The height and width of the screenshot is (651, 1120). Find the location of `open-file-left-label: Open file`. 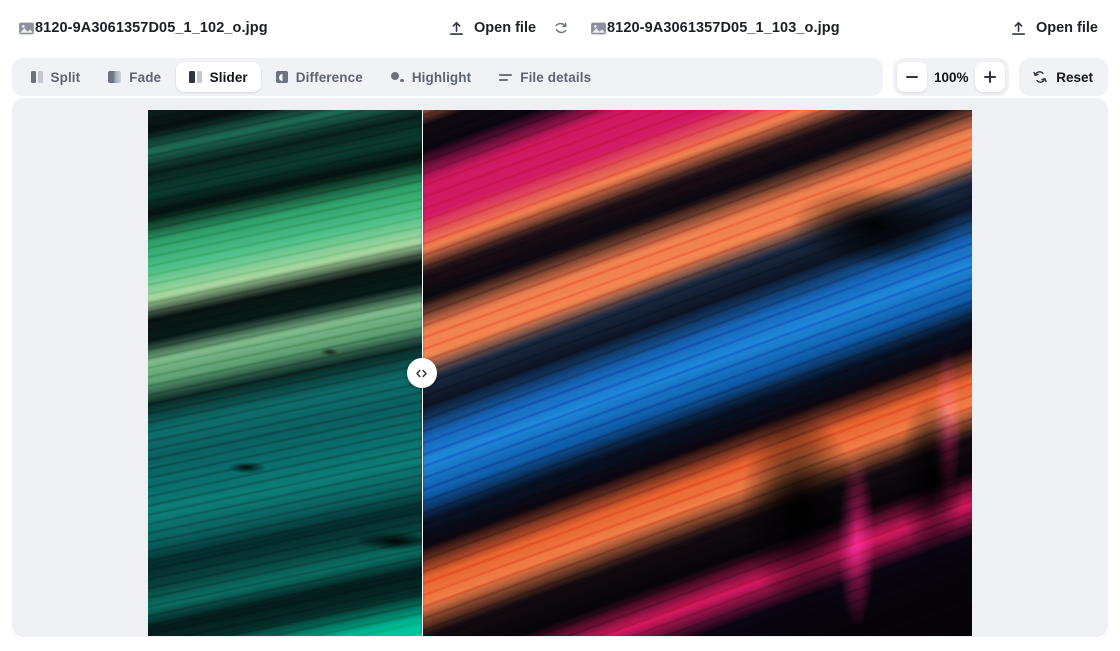

open-file-left-label: Open file is located at coordinates (505, 28).